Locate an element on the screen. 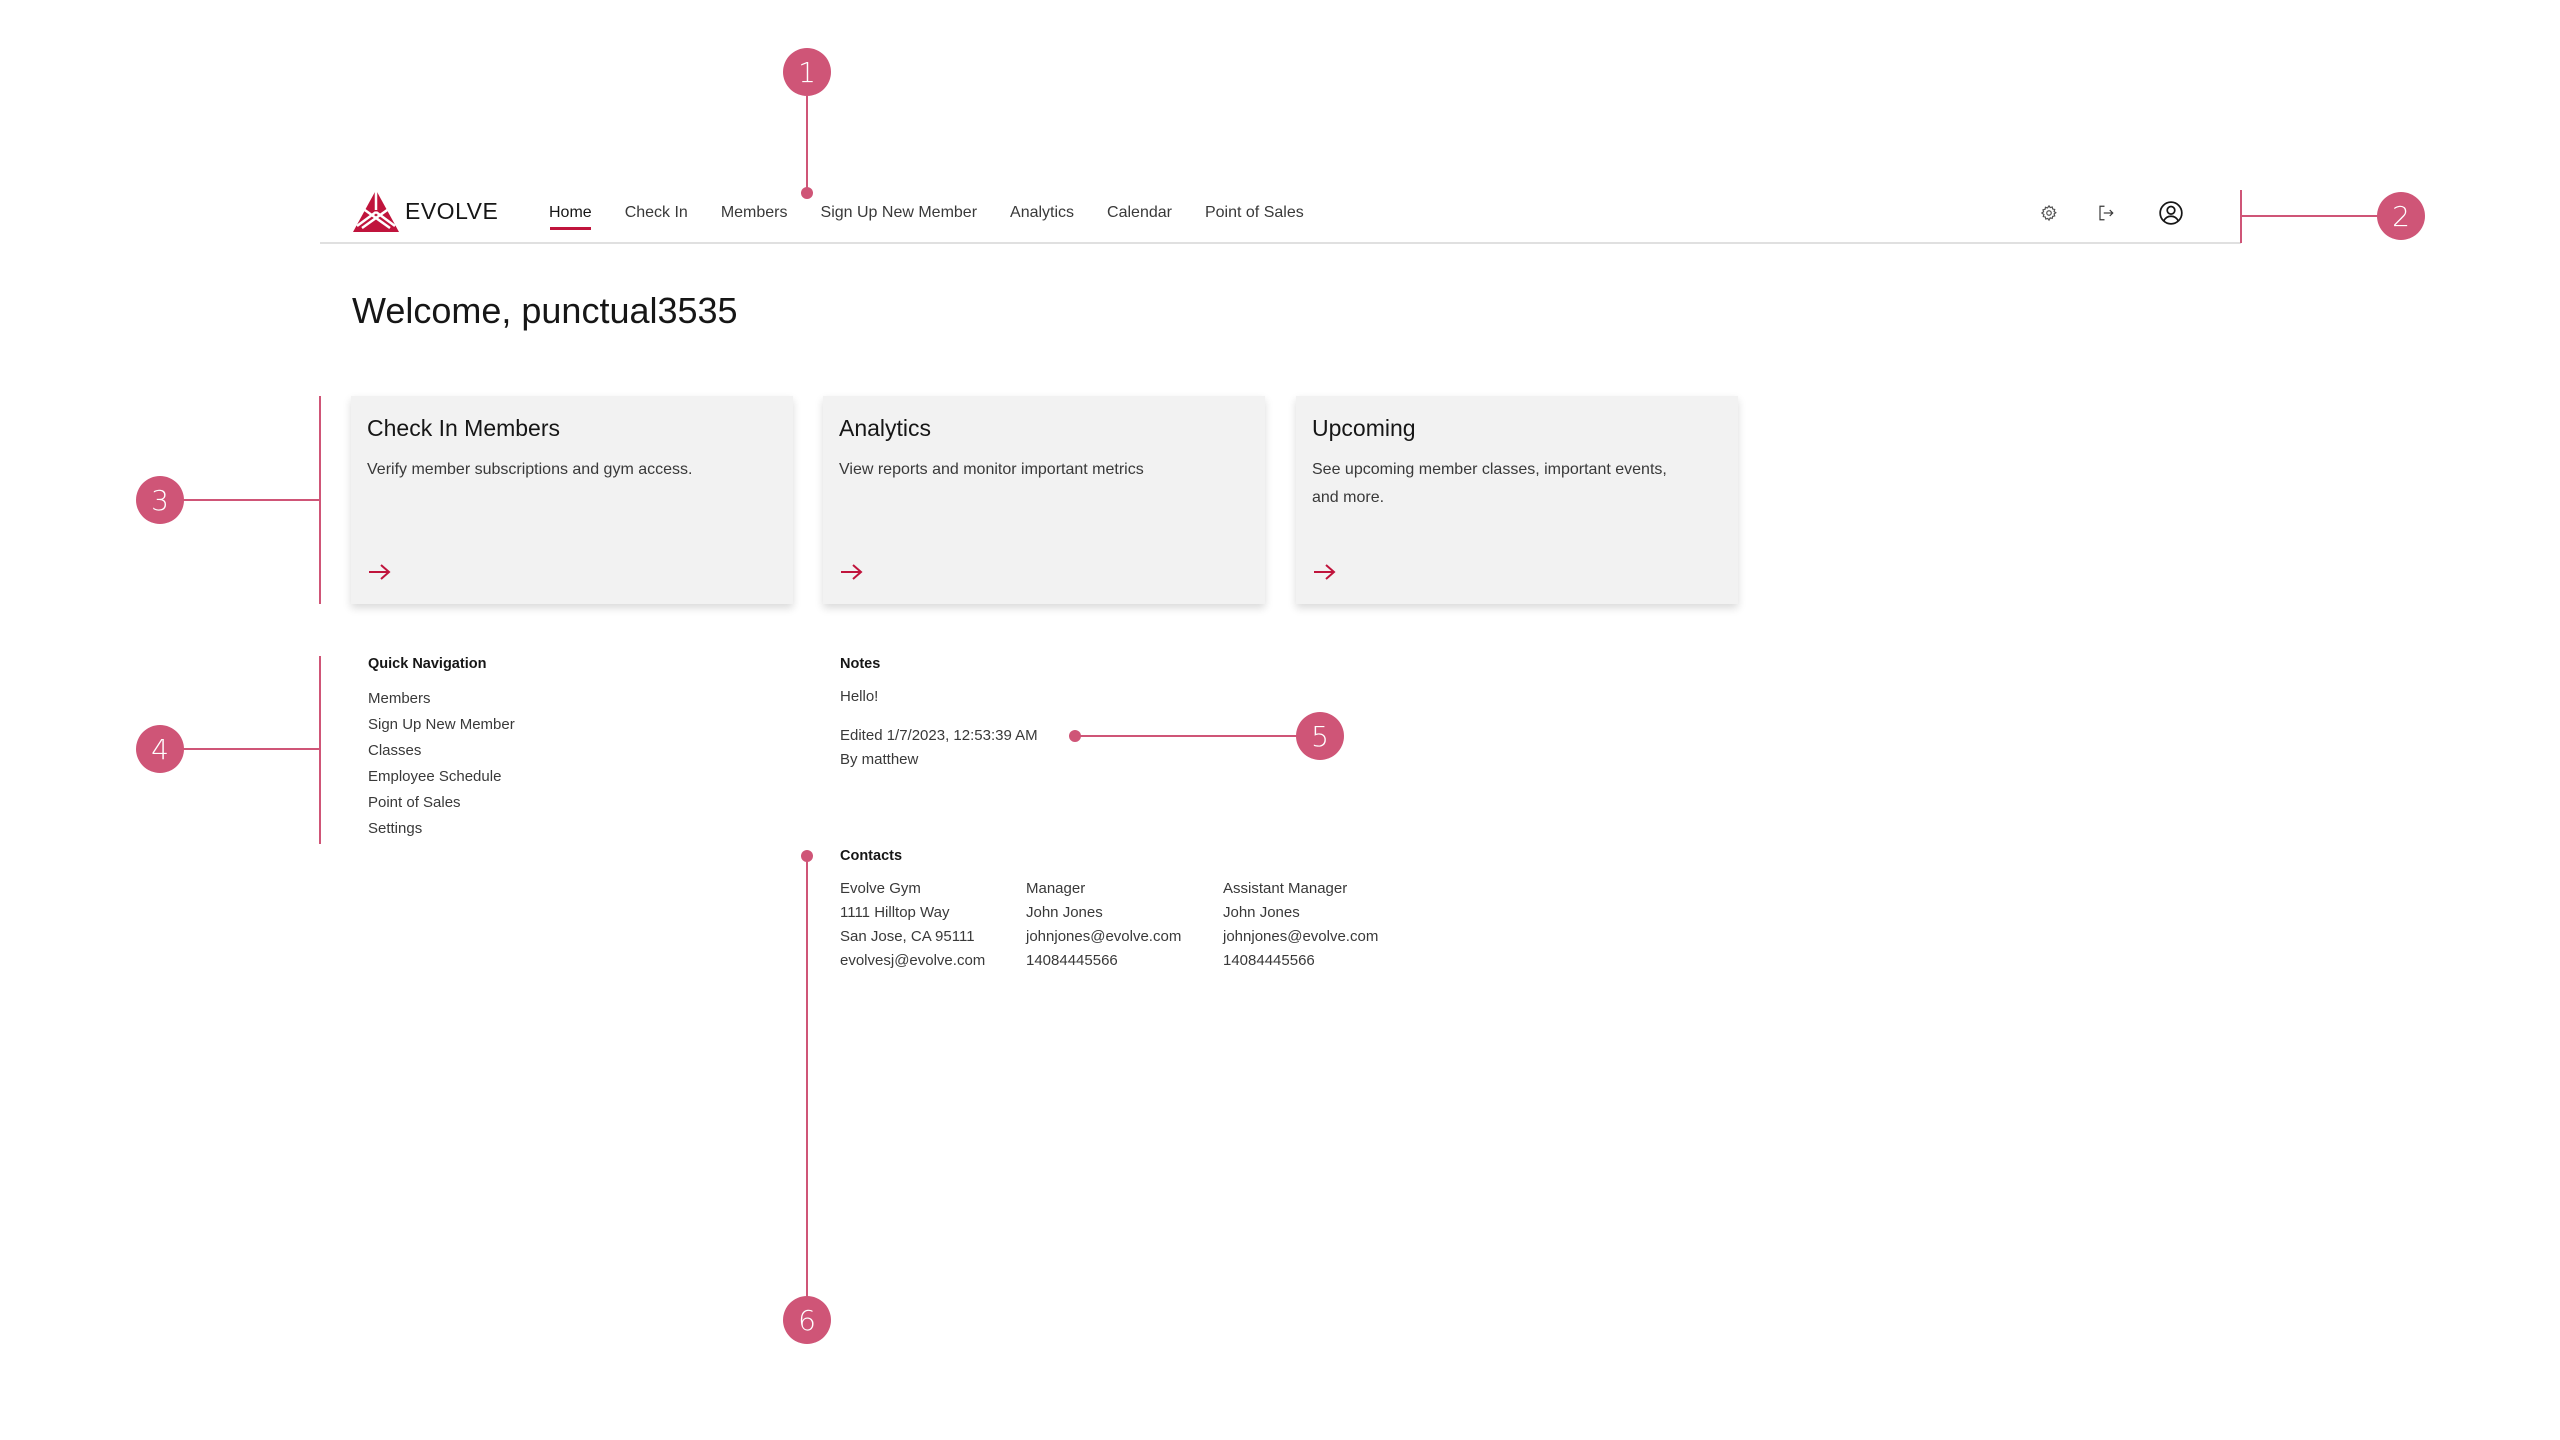 The width and height of the screenshot is (2560, 1440). brand-name: EVOLVE is located at coordinates (452, 210).